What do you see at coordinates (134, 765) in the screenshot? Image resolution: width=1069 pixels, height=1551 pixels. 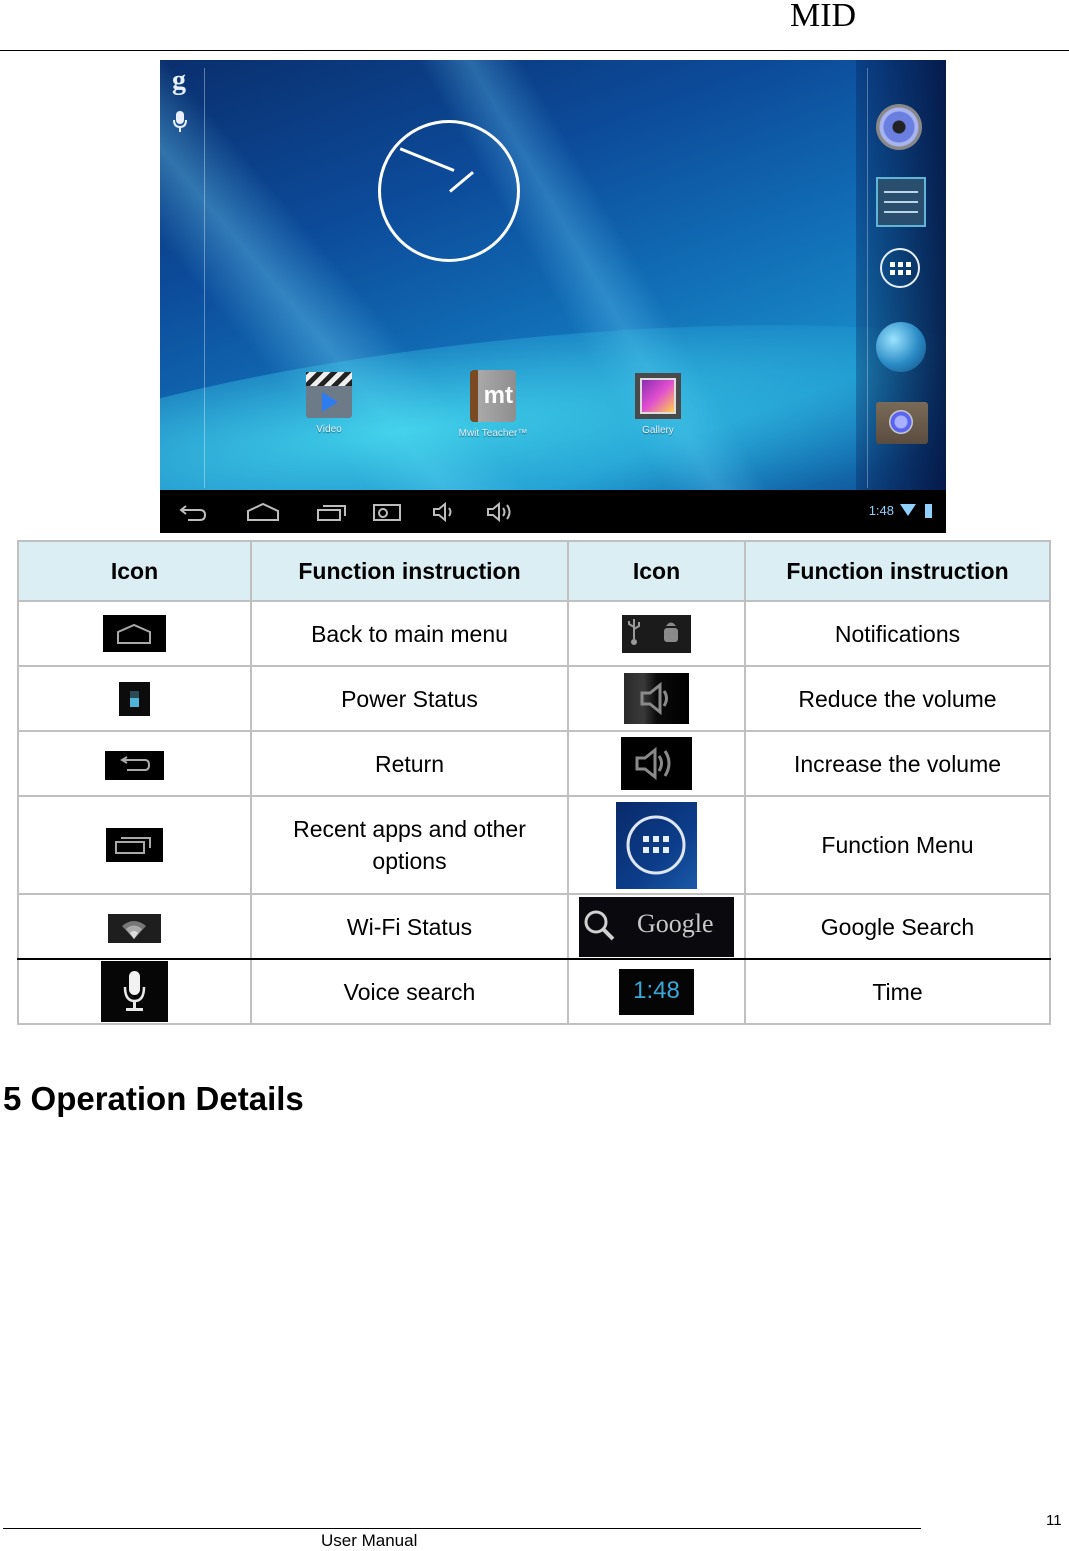 I see `return-icon` at bounding box center [134, 765].